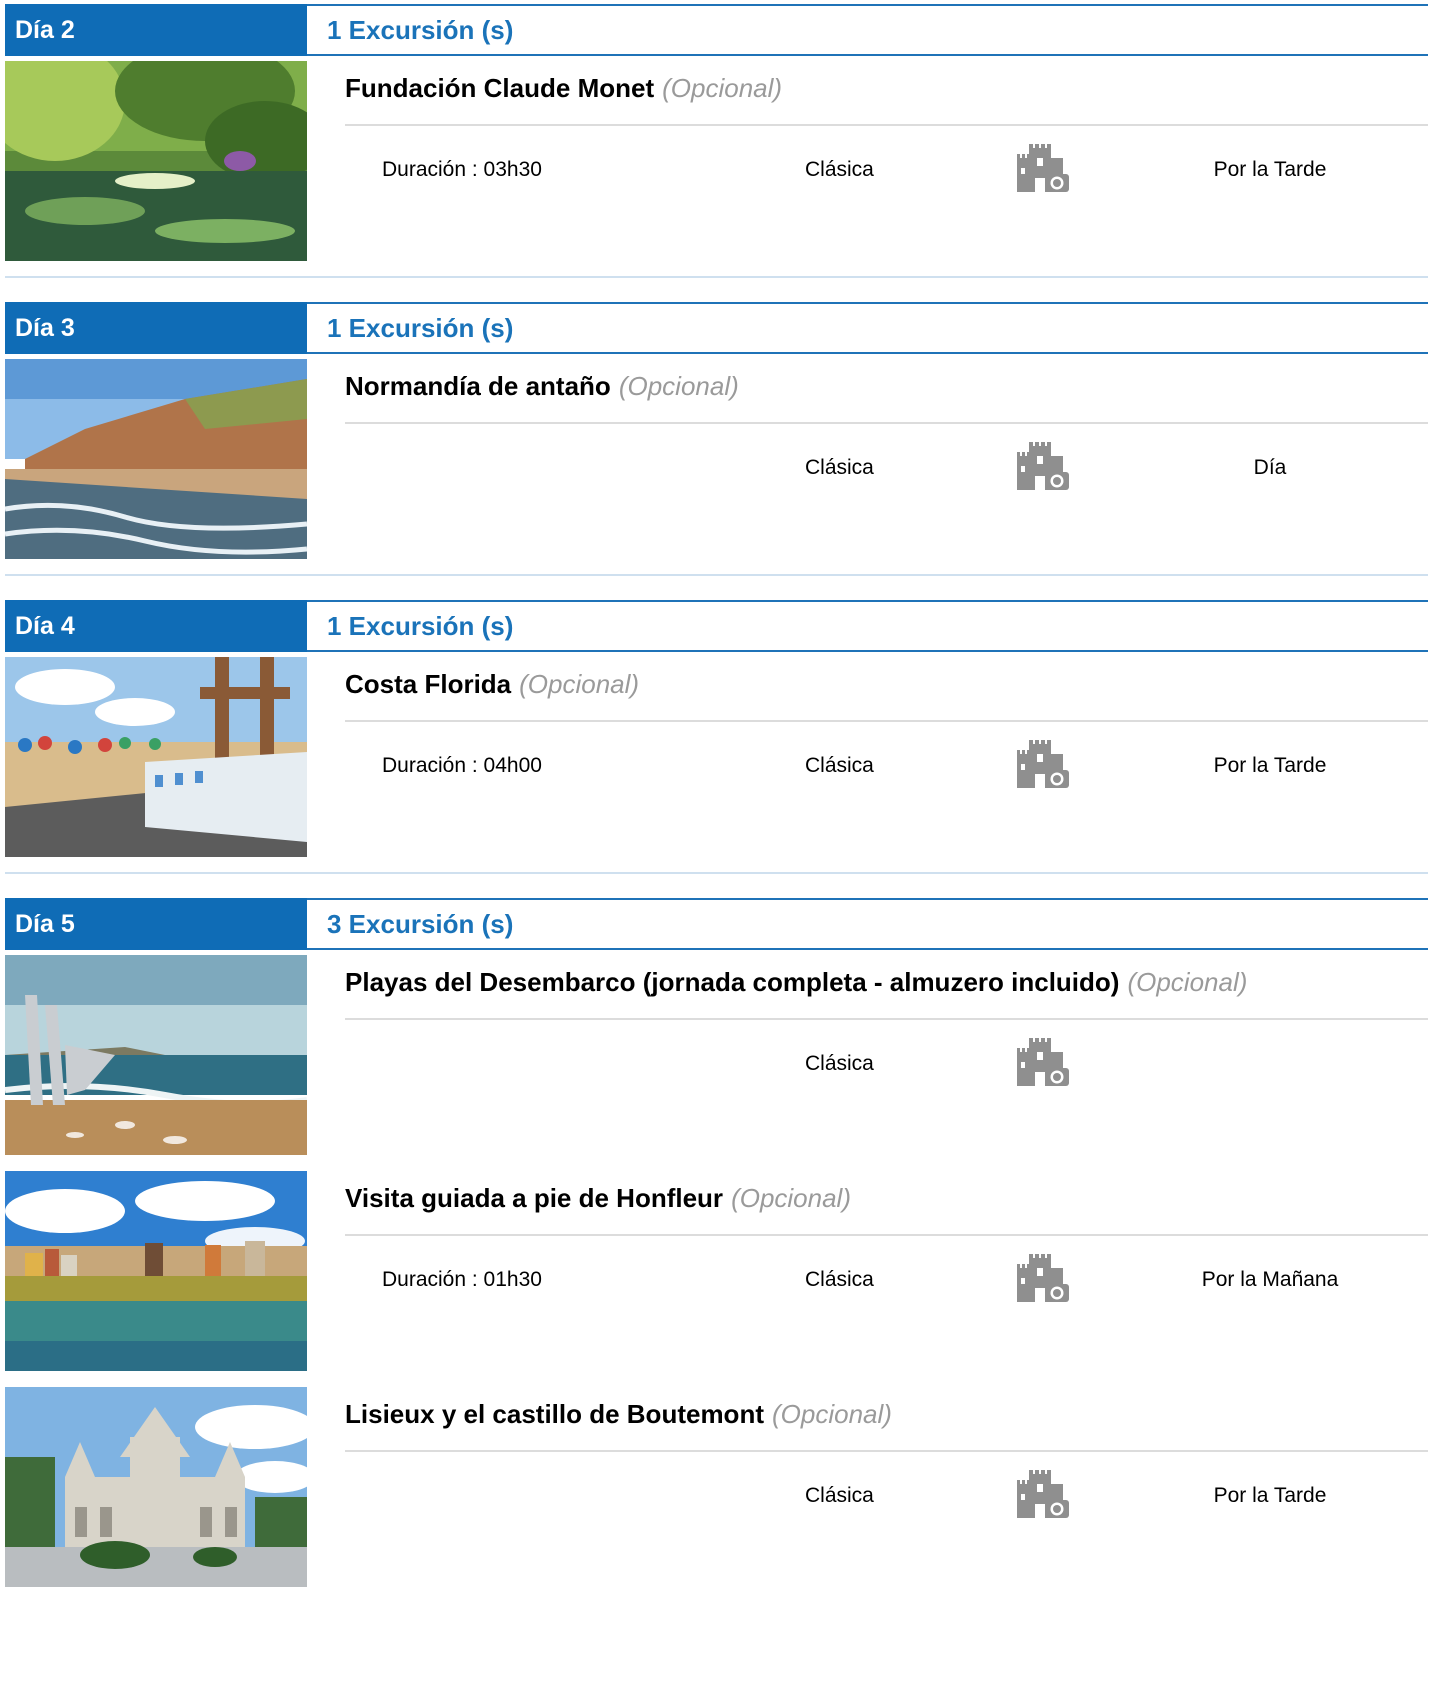  I want to click on excursion-title: Fundación Claude Monet, so click(499, 88).